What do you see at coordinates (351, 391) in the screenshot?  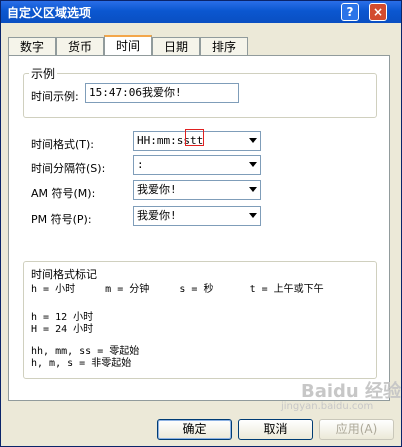 I see `watermark-logo: Baidu 经验` at bounding box center [351, 391].